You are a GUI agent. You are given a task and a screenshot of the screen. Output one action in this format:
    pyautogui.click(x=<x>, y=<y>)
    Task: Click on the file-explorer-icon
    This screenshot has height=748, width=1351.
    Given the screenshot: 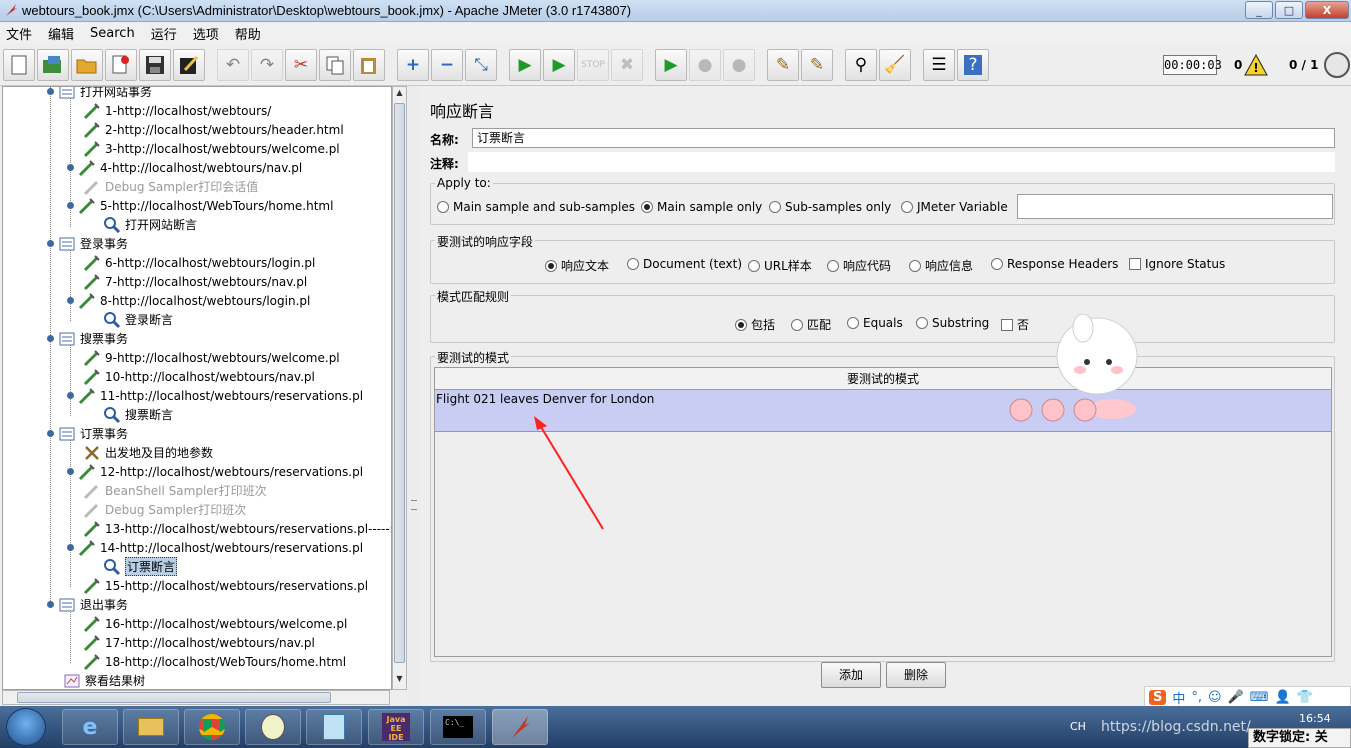 What is the action you would take?
    pyautogui.click(x=151, y=727)
    